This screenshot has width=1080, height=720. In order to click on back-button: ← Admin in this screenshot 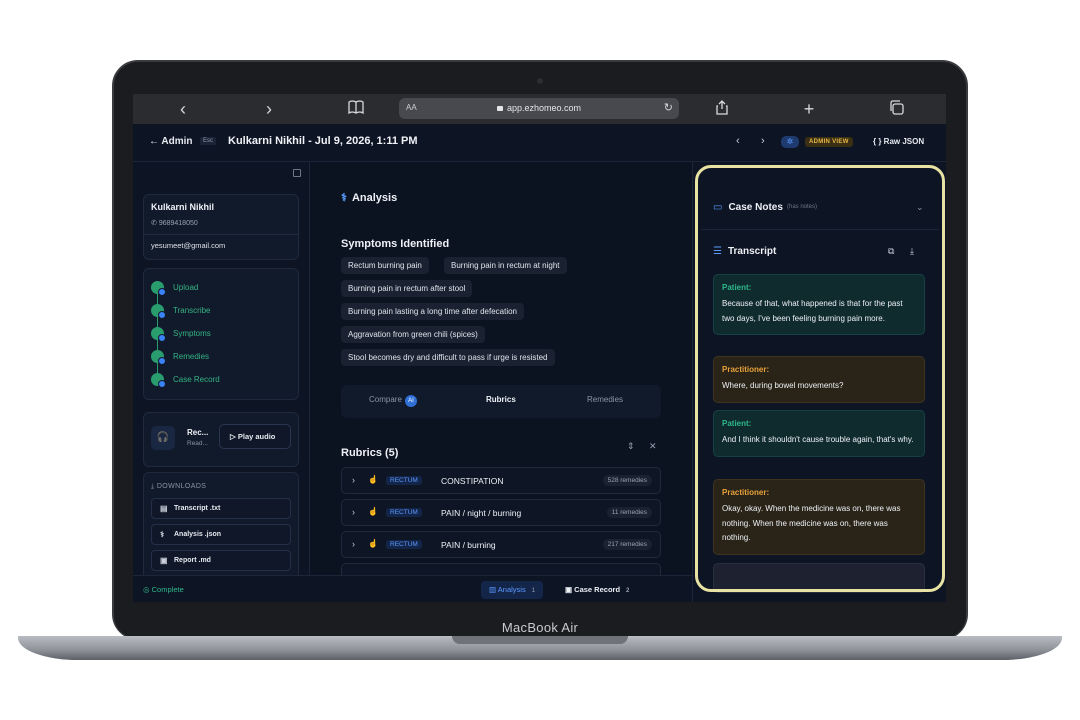, I will do `click(171, 141)`.